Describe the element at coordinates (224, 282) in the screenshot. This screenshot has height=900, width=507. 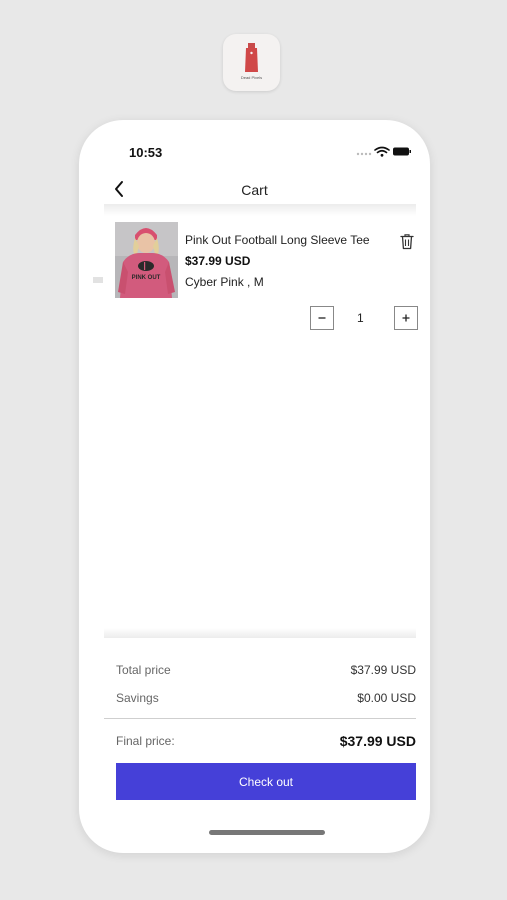
I see `product-variant: Cyber Pink , M` at that location.